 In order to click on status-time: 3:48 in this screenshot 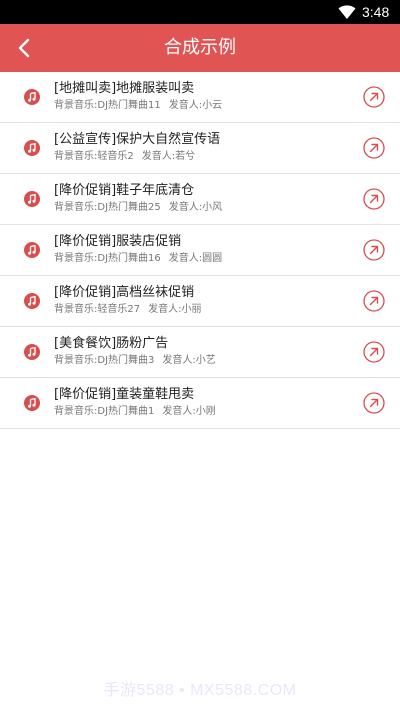, I will do `click(376, 12)`.